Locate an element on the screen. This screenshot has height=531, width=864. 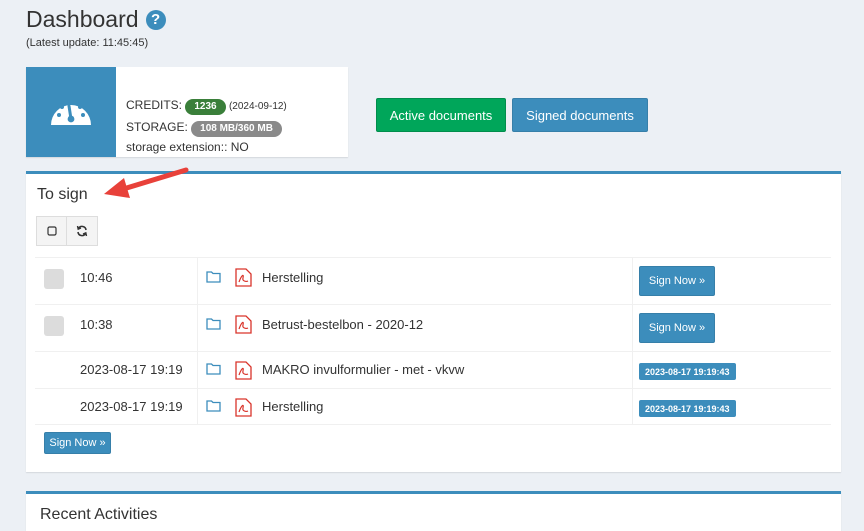
square-icon is located at coordinates (51, 231).